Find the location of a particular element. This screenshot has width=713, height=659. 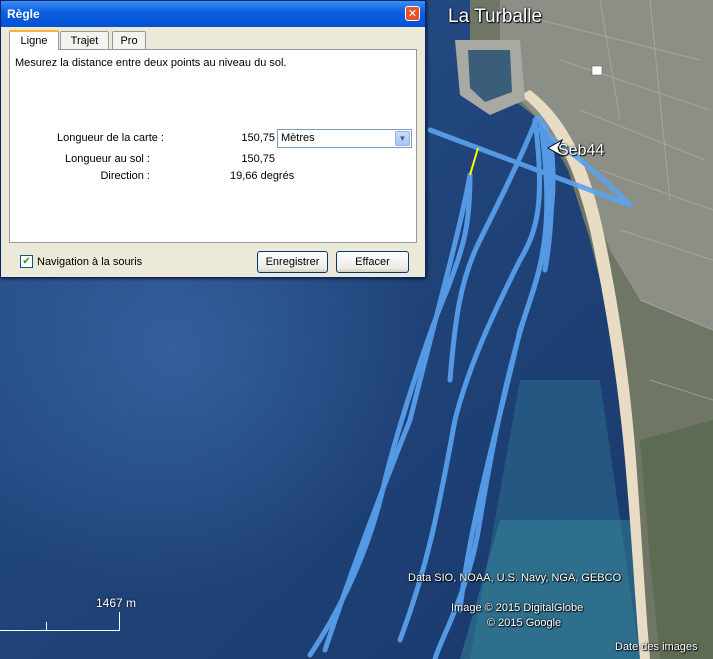

poi-marker-icon is located at coordinates (597, 70).